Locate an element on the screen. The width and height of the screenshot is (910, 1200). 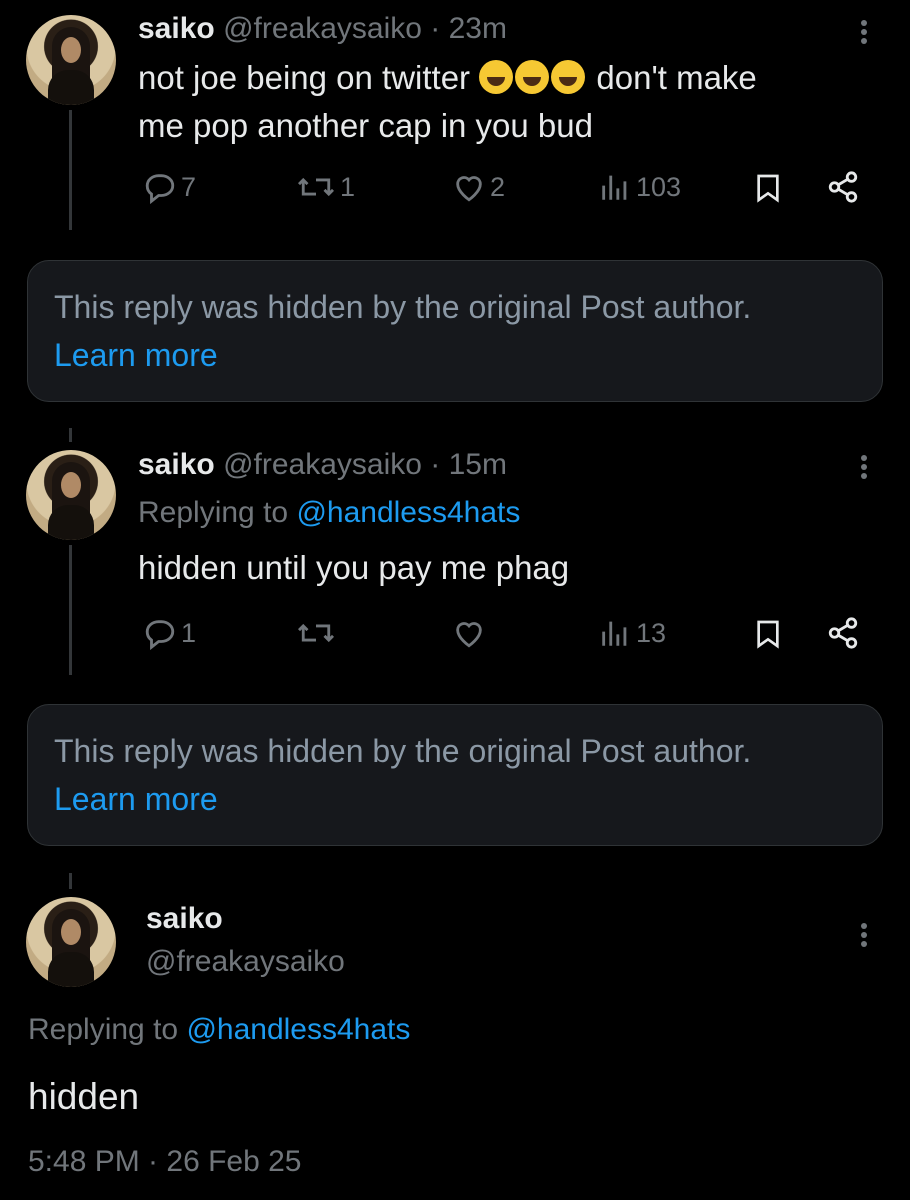
reply-button: 7 is located at coordinates (169, 187).